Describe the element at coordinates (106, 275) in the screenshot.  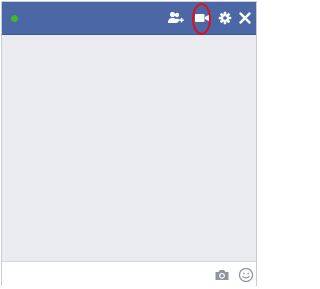
I see `message-input` at that location.